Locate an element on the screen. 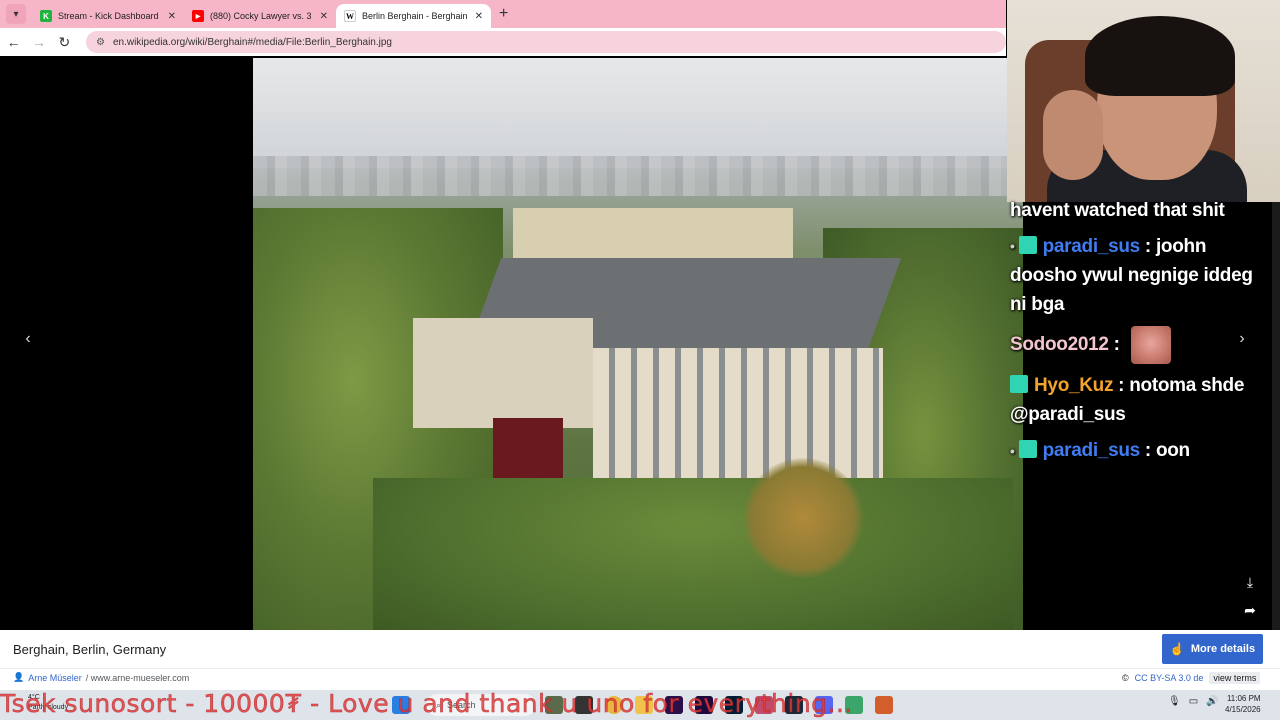 The height and width of the screenshot is (720, 1280). file-explorer-icon is located at coordinates (554, 705).